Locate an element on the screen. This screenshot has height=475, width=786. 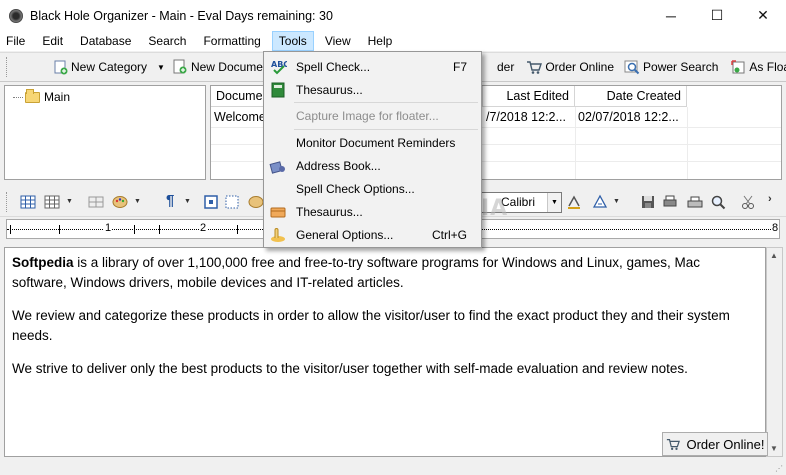
close-button: ✕ is located at coordinates (763, 15).